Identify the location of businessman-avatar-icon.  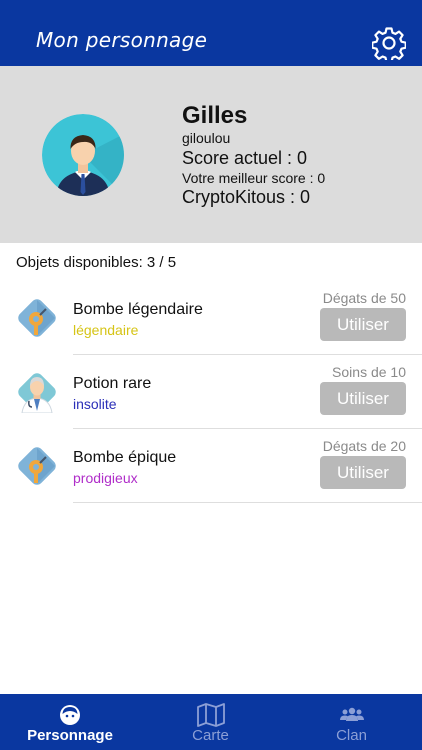
(83, 155).